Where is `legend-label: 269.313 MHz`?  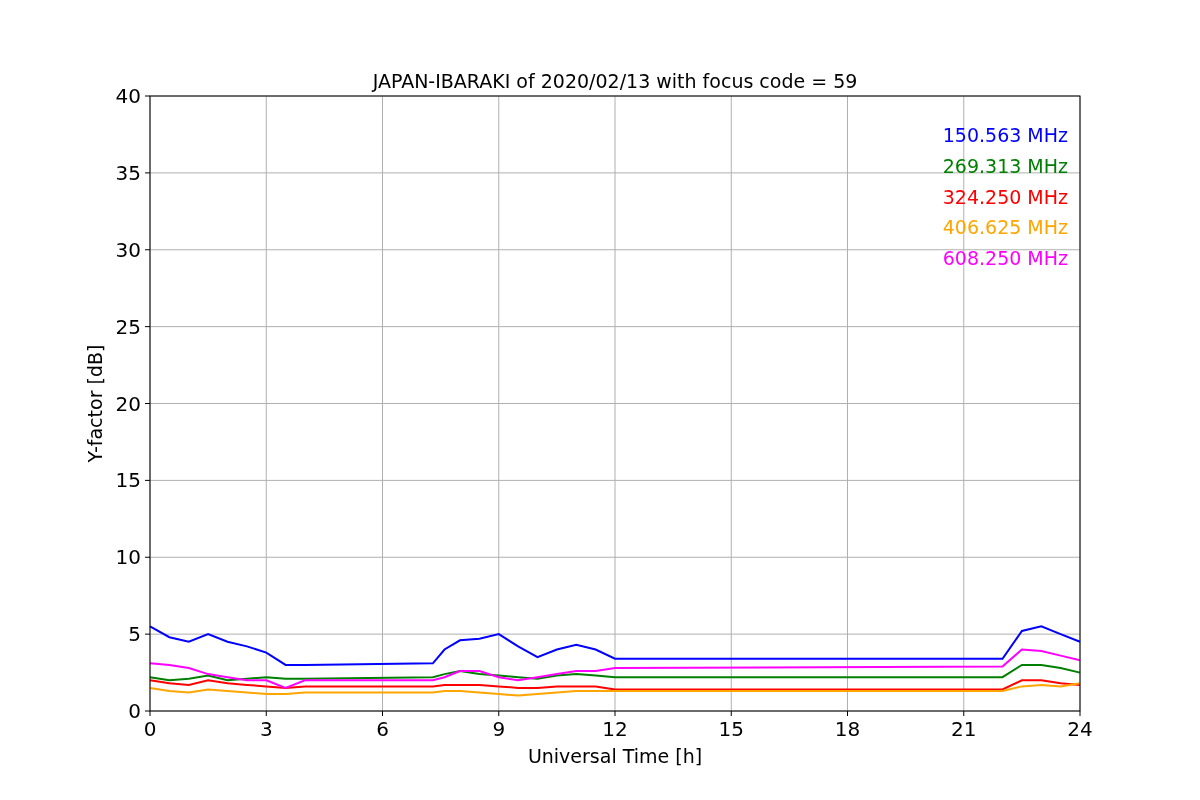 legend-label: 269.313 MHz is located at coordinates (1005, 165).